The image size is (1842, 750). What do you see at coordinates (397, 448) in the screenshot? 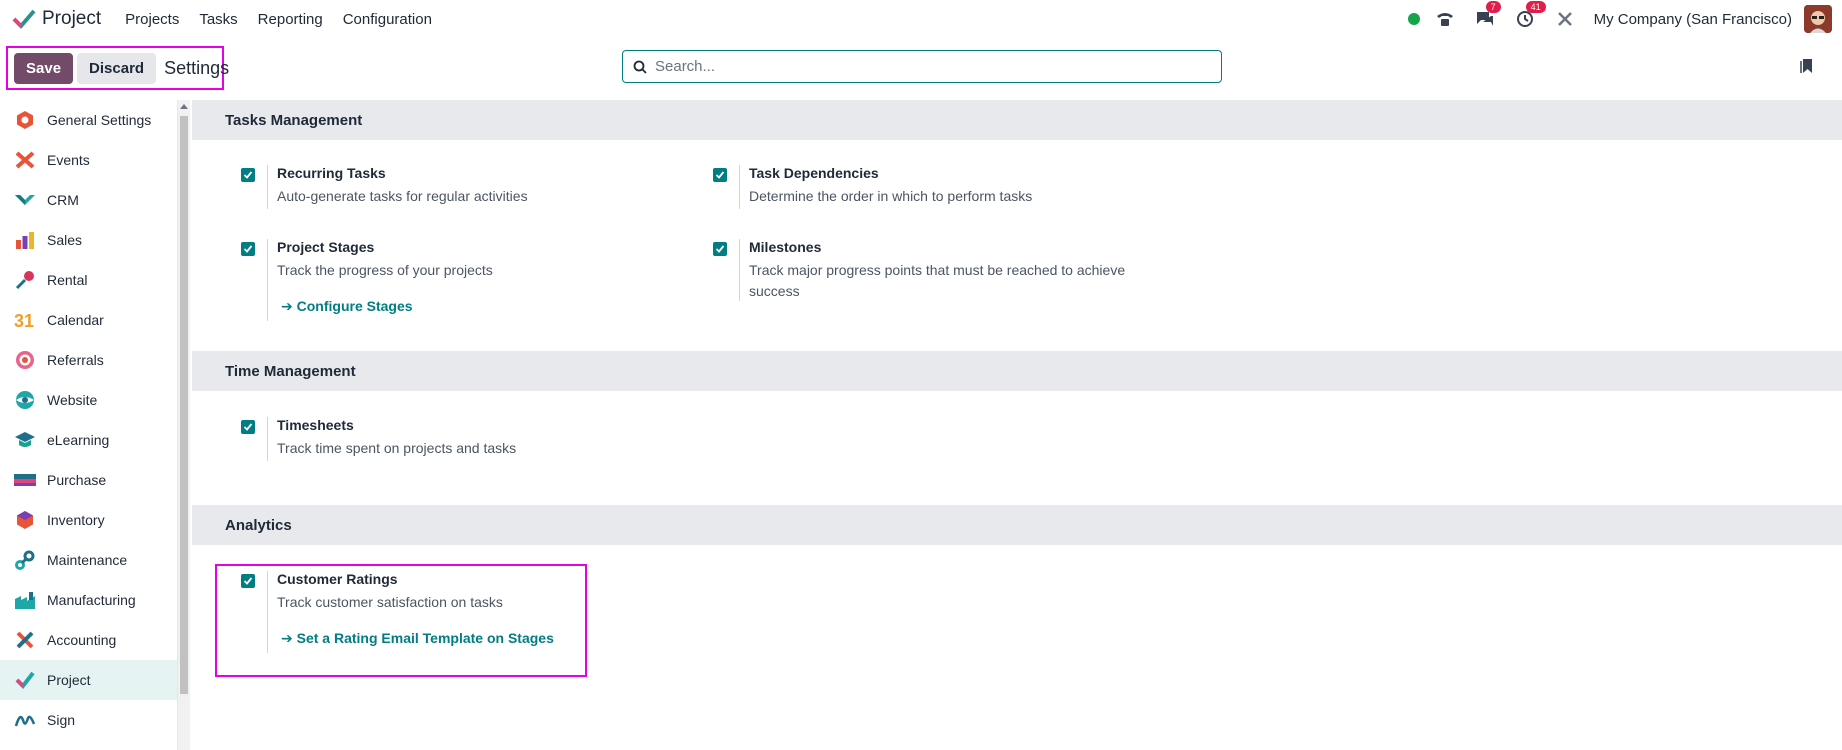
I see `setting-description: Track time spent on projects and tasks` at bounding box center [397, 448].